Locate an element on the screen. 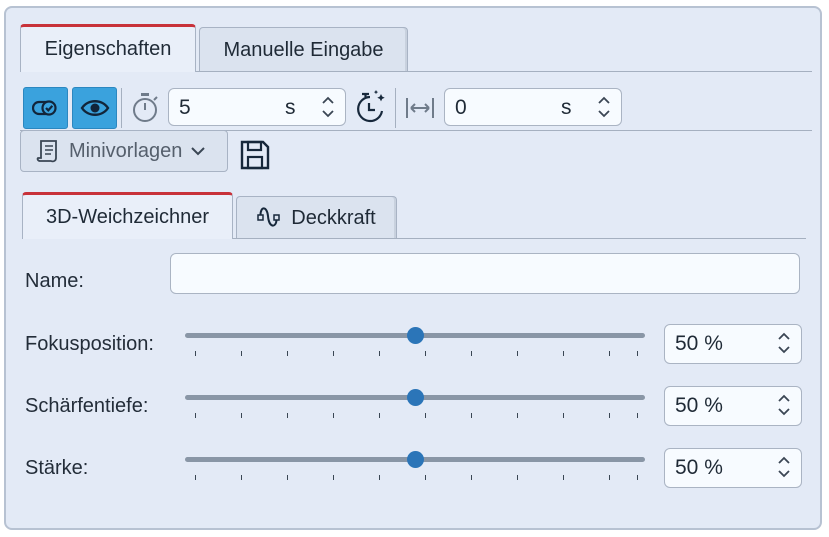 This screenshot has width=829, height=537. preview-eye-button is located at coordinates (94, 108).